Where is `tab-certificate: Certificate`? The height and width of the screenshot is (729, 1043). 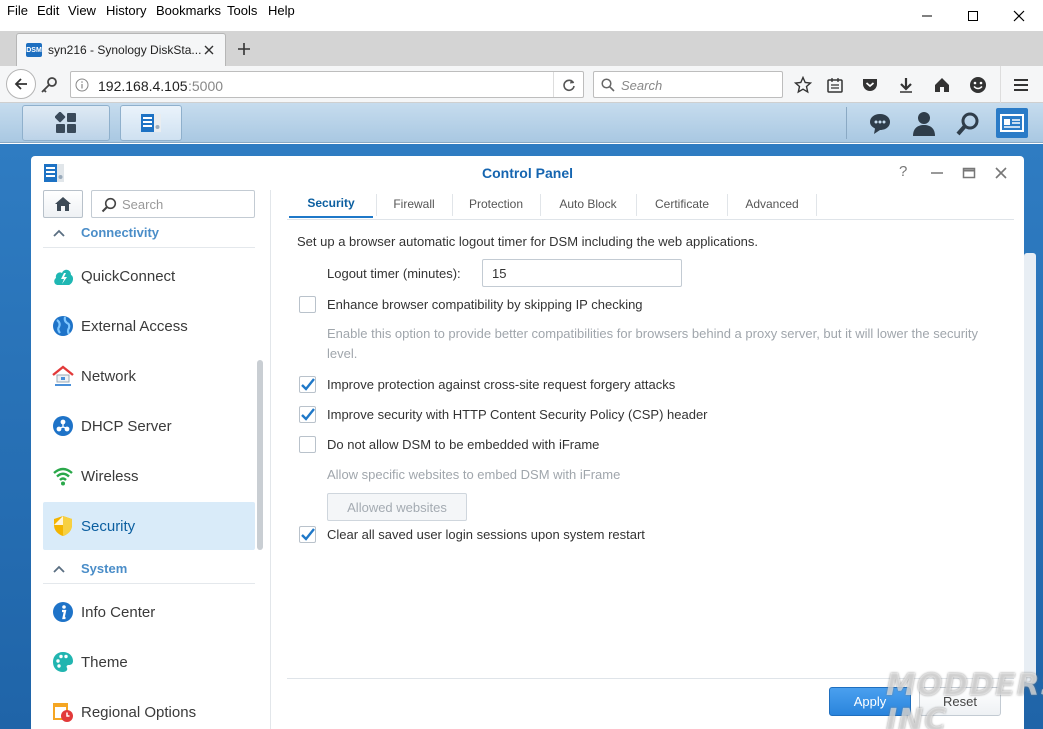
tab-certificate: Certificate is located at coordinates (682, 204).